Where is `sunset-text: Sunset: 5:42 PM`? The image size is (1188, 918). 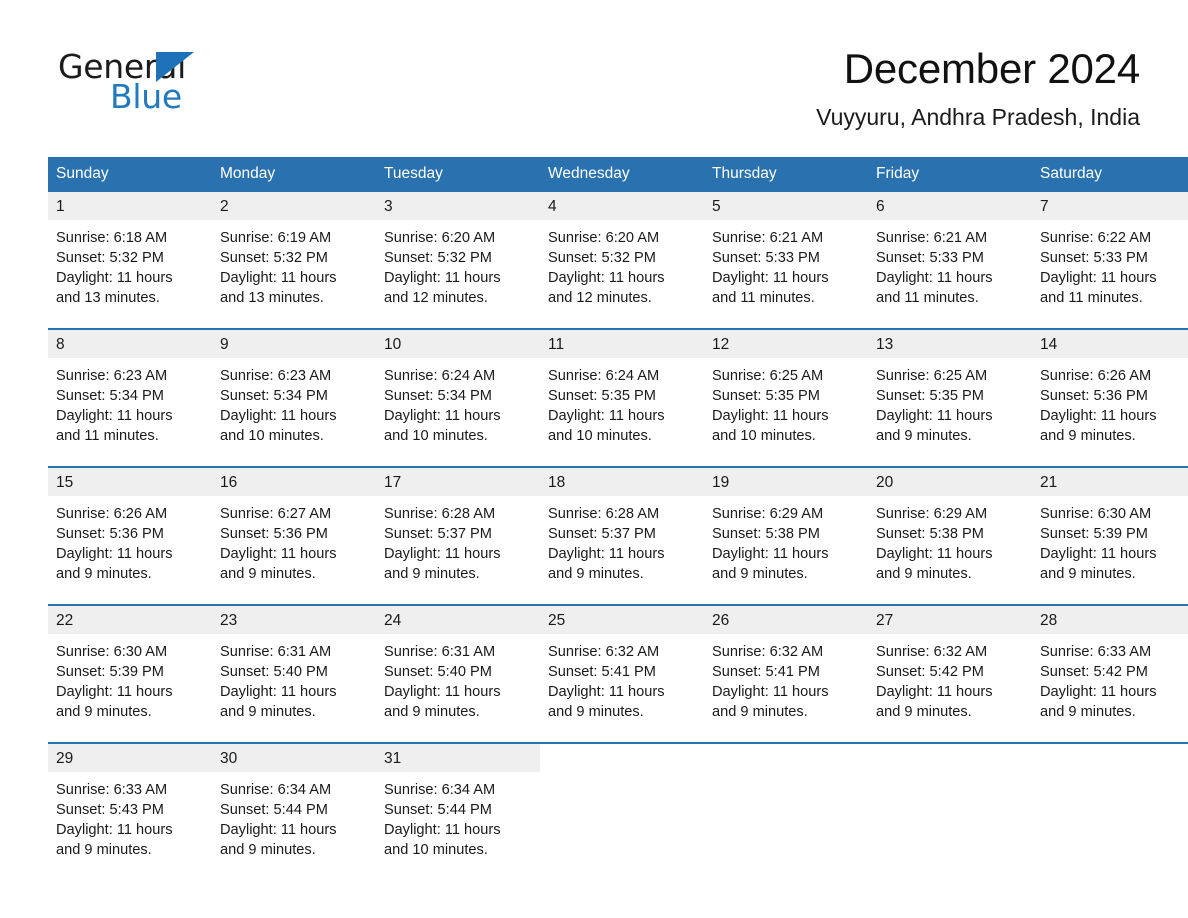 sunset-text: Sunset: 5:42 PM is located at coordinates (1094, 671).